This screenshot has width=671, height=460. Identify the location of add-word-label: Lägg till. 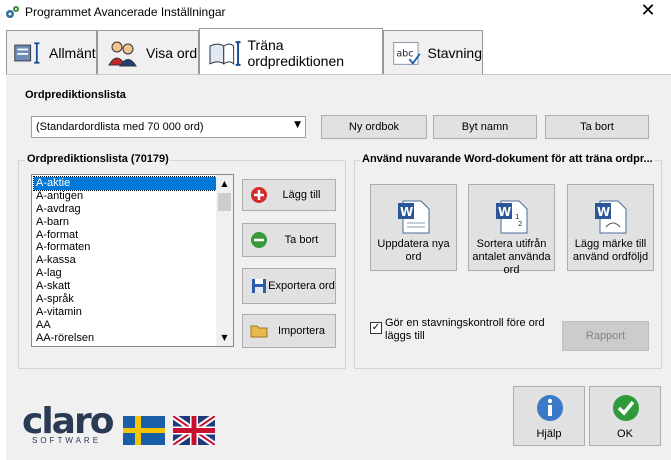
(301, 195).